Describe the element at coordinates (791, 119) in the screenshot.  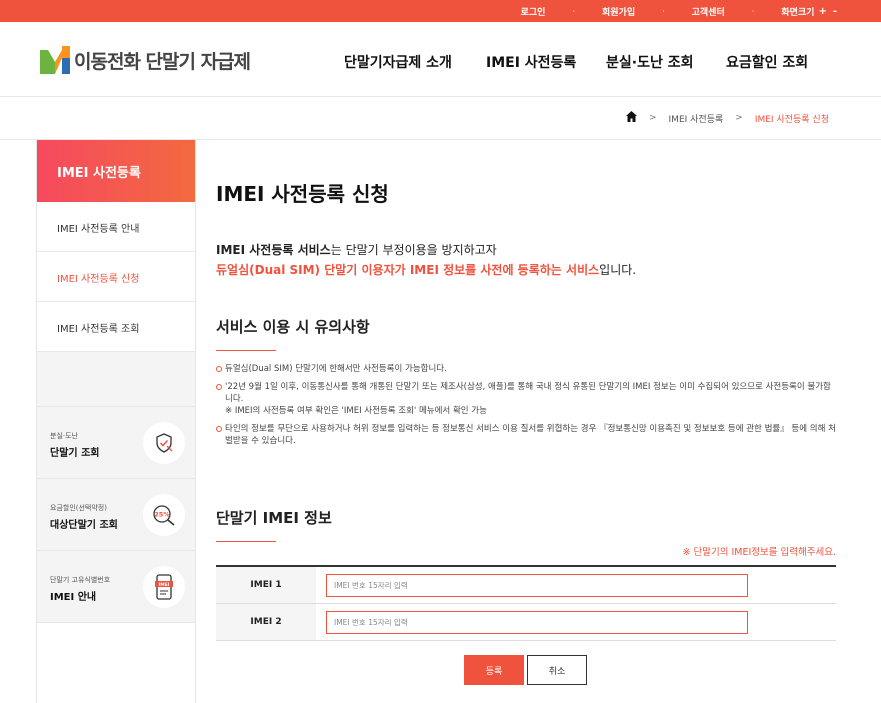
I see `breadcrumb-item-current: IMEI 사전등록 신청` at that location.